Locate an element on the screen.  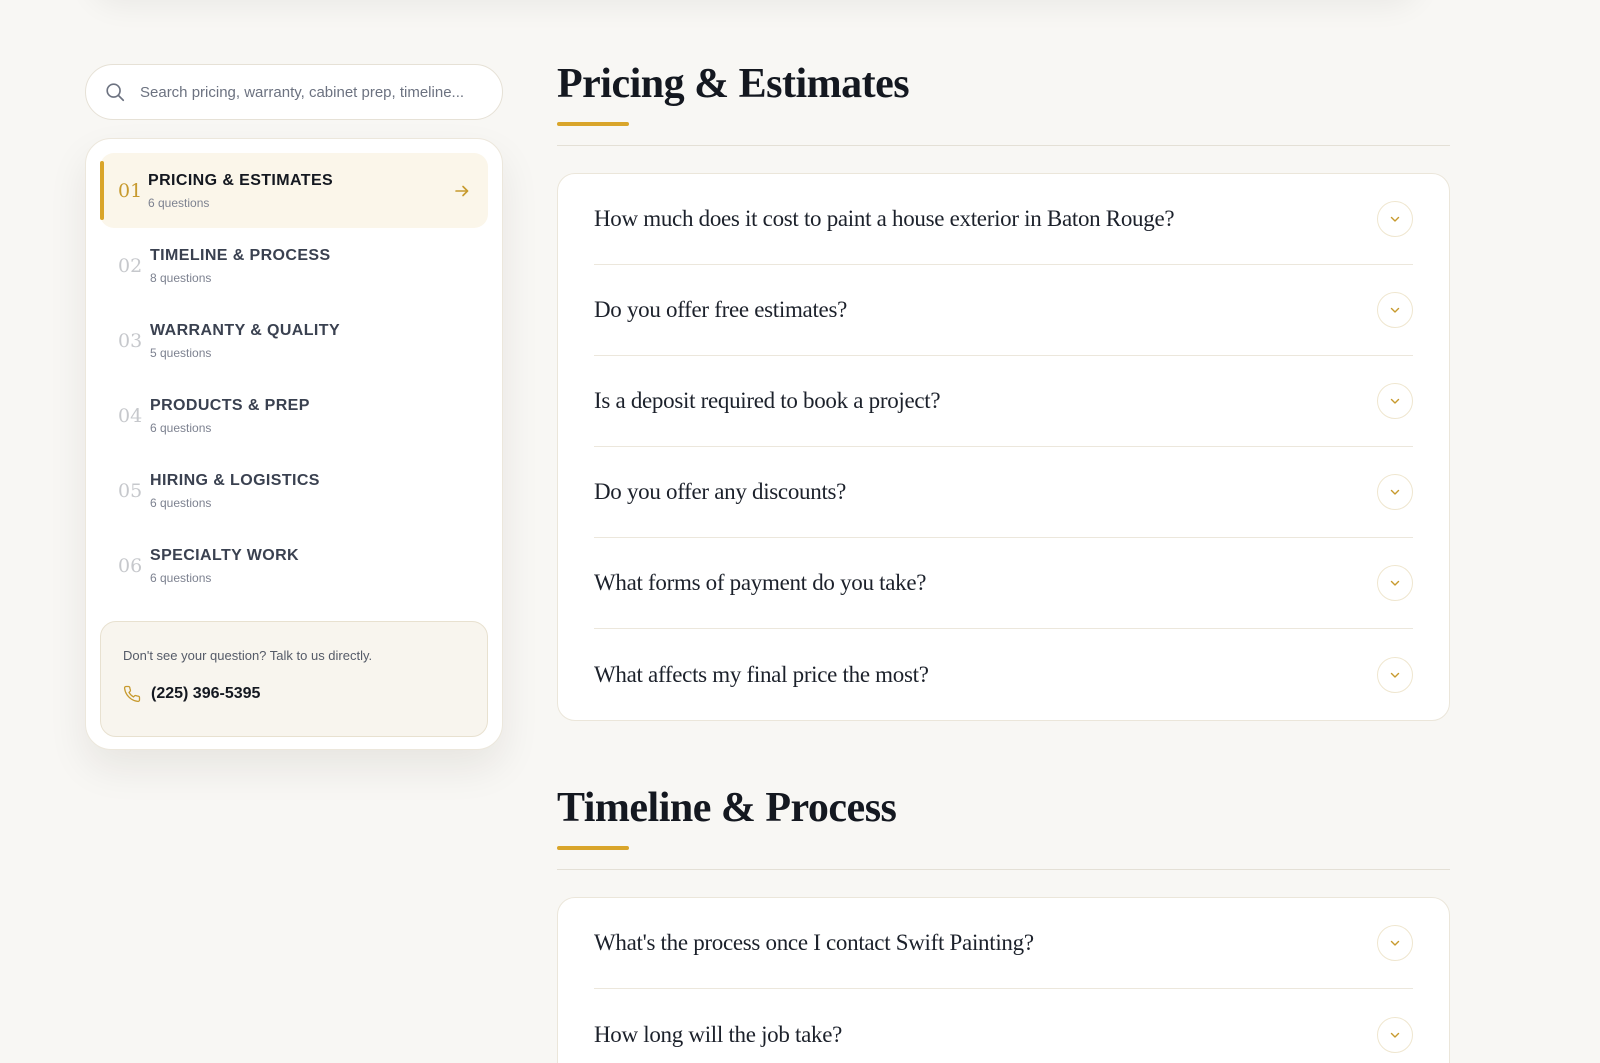
nav-item-title: SPECIALTY WORK is located at coordinates (225, 555).